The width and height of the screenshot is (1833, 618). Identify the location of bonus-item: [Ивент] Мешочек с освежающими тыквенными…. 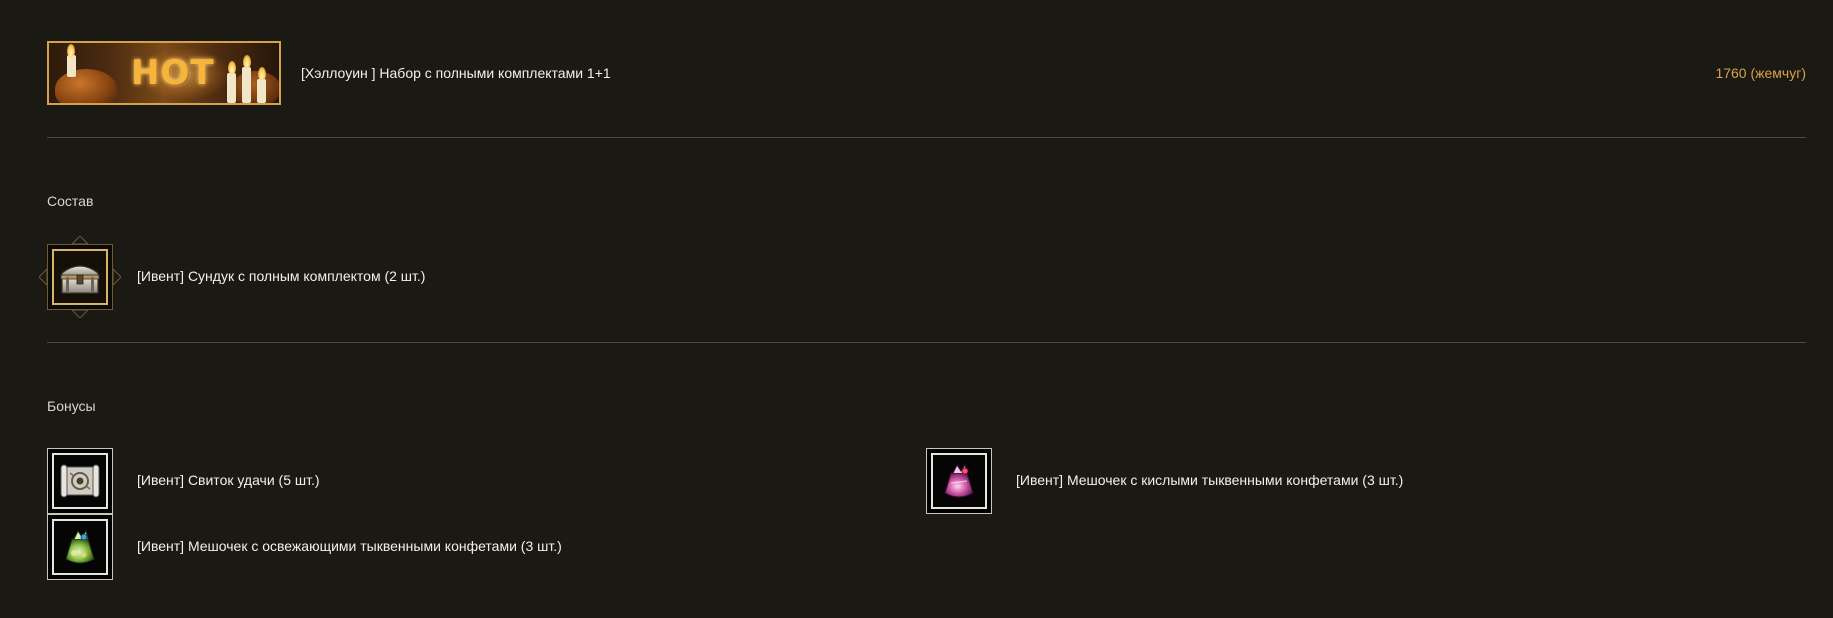
(397, 547).